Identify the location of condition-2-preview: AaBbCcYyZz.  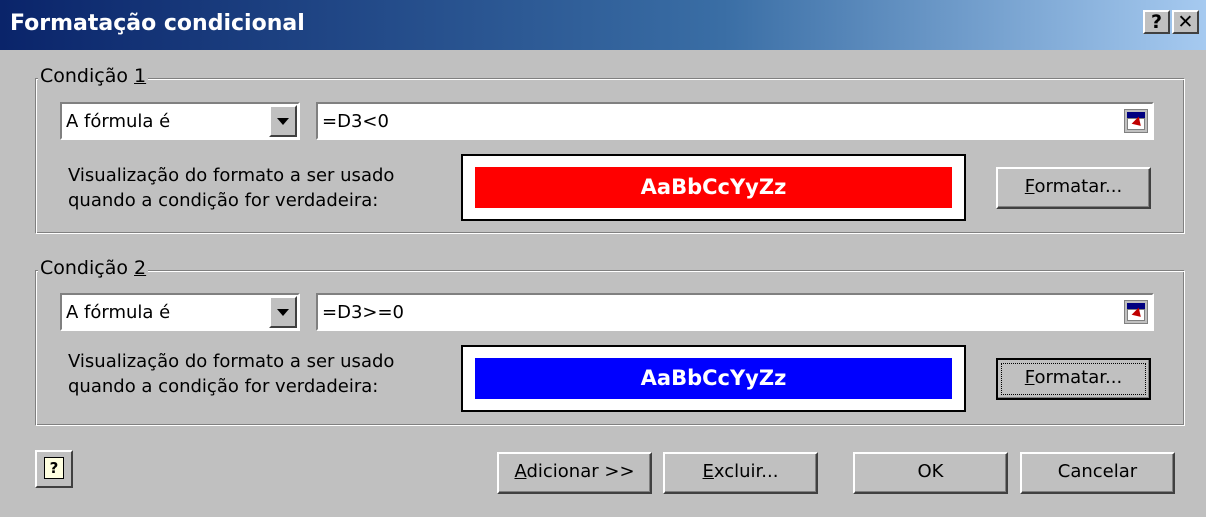
(713, 378).